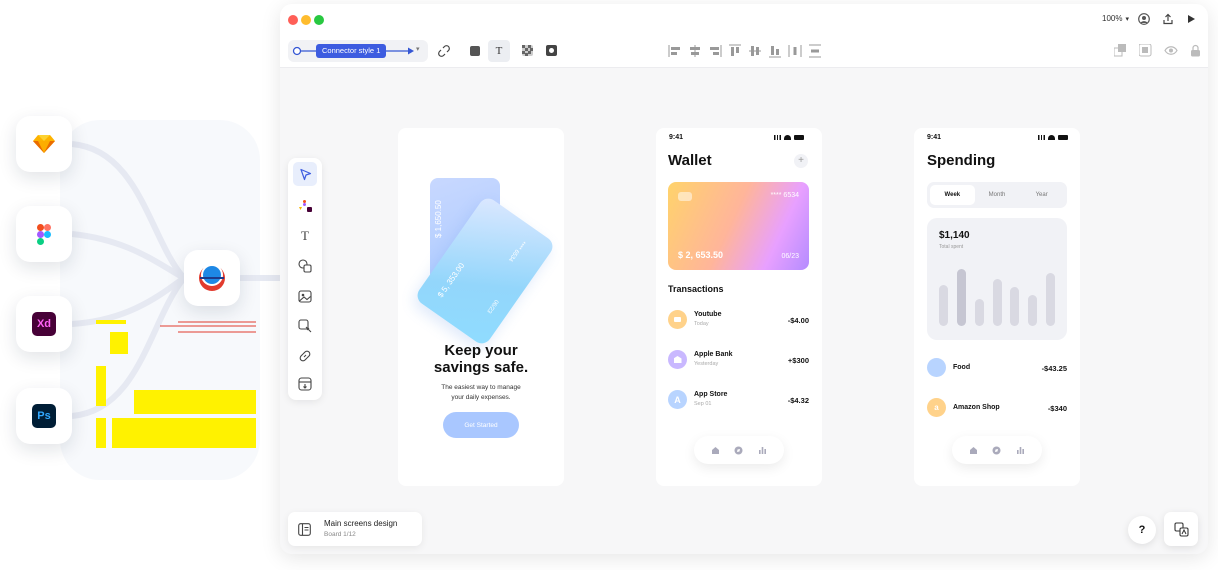  What do you see at coordinates (738, 360) in the screenshot?
I see `transaction-row: Apple Bank Yesterday +$300` at bounding box center [738, 360].